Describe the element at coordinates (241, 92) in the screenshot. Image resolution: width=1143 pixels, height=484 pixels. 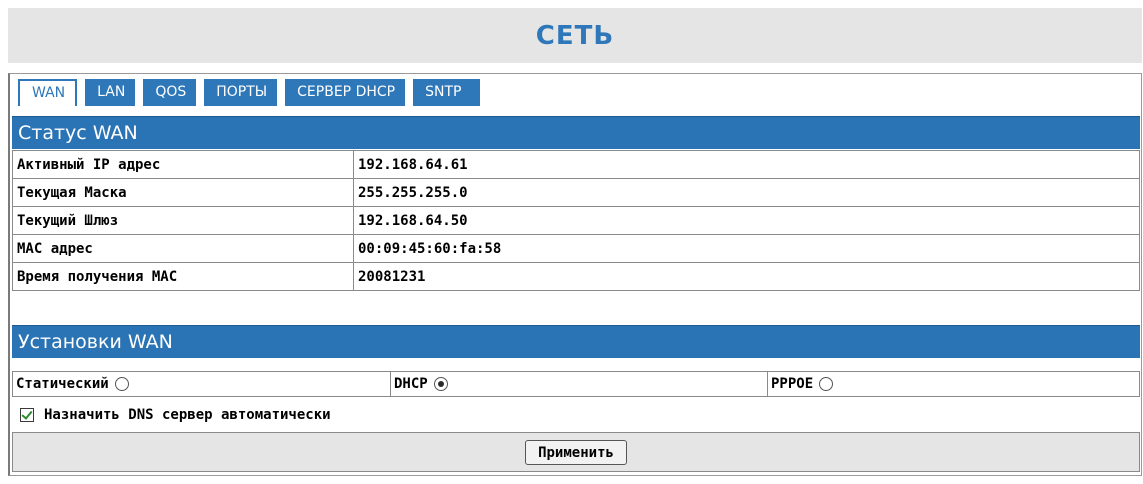
I see `tab-ports: ПОРТЫ` at that location.